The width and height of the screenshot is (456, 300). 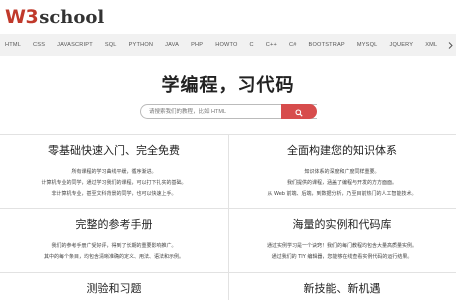 I want to click on hero-title: 学编程，习代码, so click(x=228, y=85).